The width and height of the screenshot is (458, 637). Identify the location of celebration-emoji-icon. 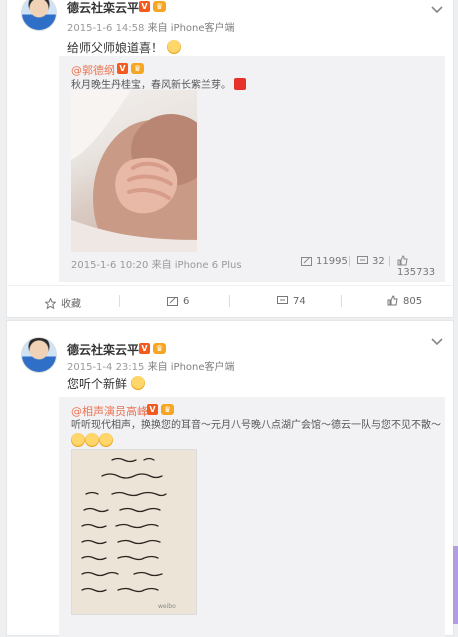
(240, 84).